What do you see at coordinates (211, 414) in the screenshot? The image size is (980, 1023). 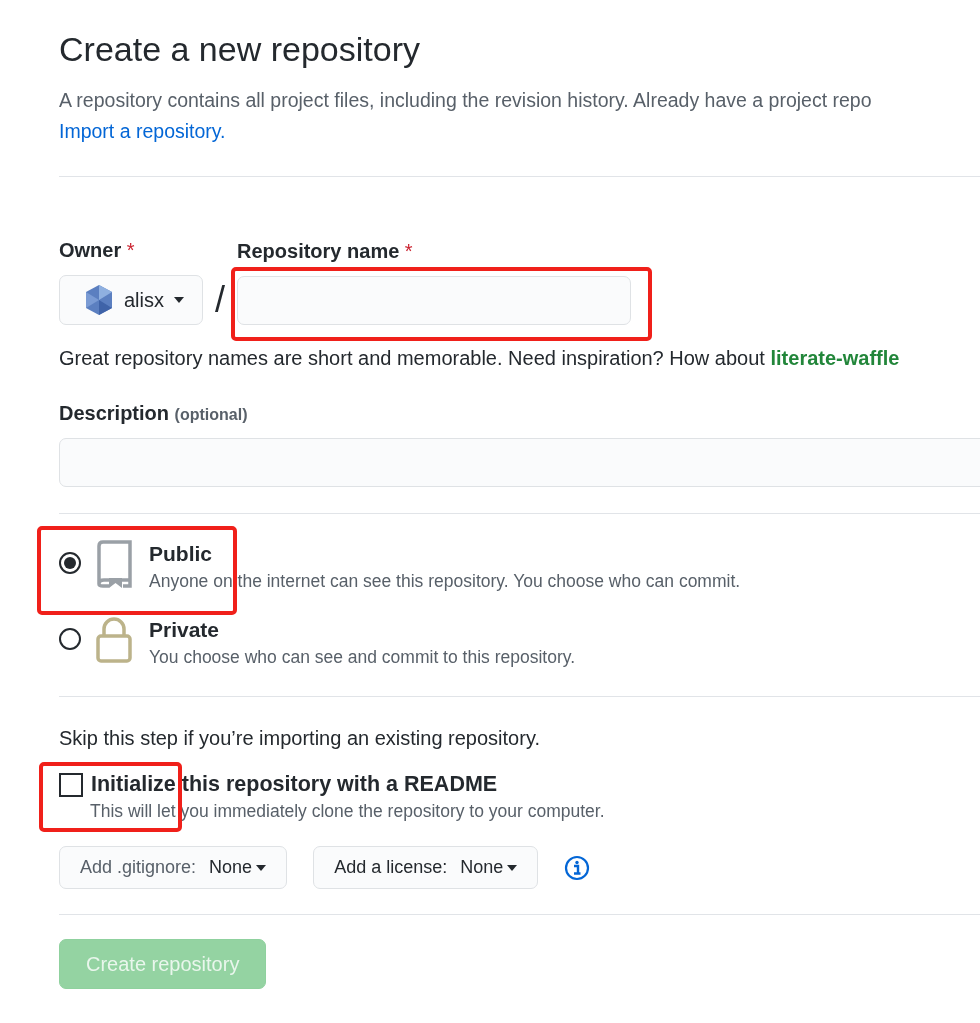 I see `optional-note: (optional)` at bounding box center [211, 414].